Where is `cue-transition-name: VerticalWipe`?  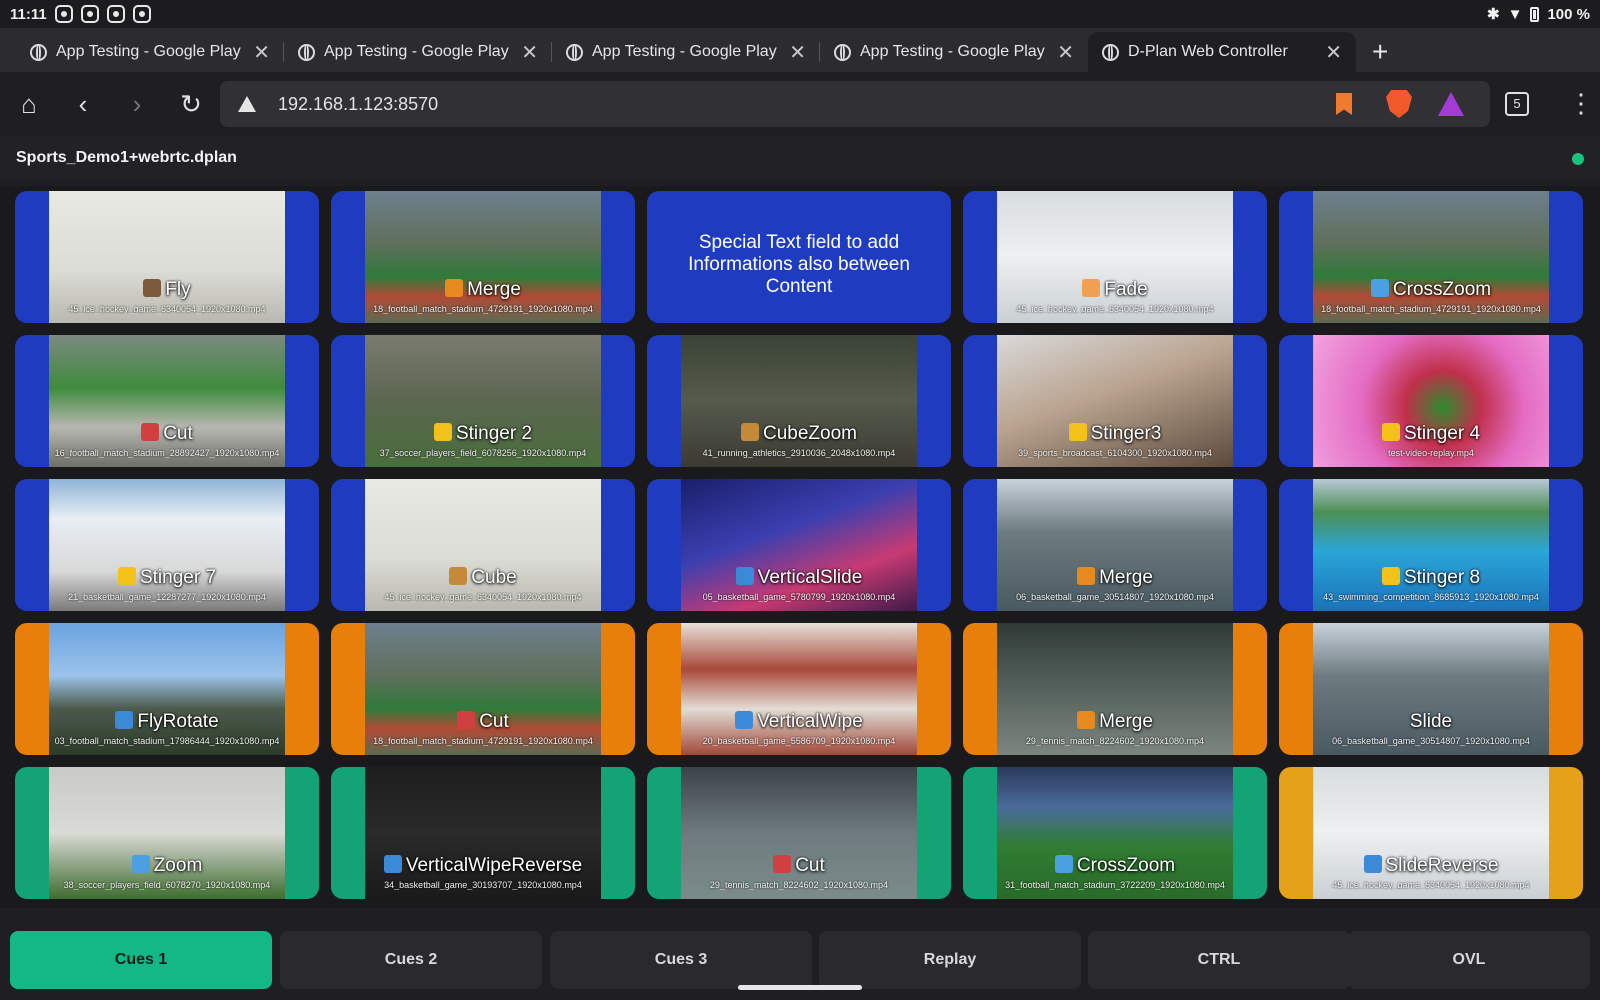 cue-transition-name: VerticalWipe is located at coordinates (810, 721).